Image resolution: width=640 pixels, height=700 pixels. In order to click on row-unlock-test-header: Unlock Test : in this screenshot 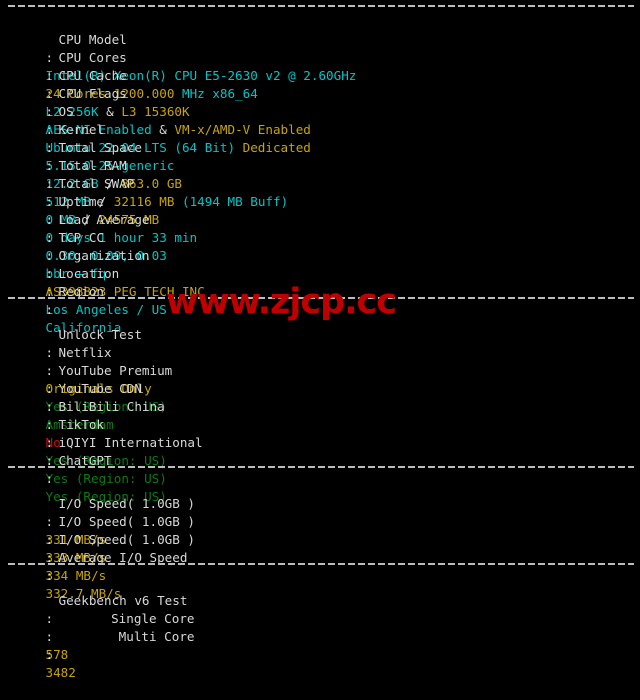, I will do `click(320, 334)`.